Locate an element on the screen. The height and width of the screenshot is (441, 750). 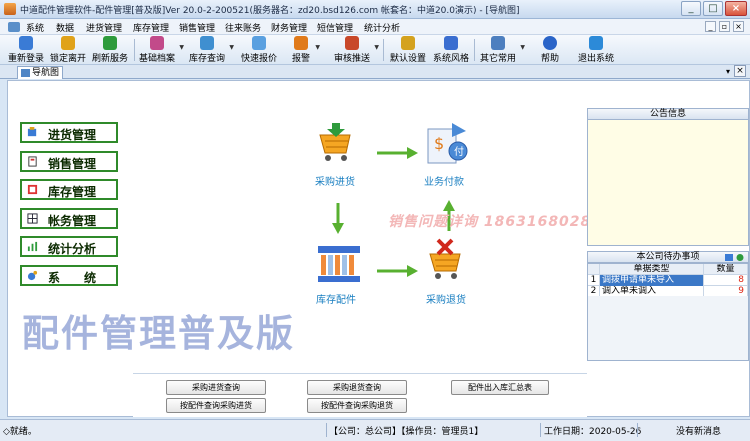
mdi-close-button: × is located at coordinates (738, 26).